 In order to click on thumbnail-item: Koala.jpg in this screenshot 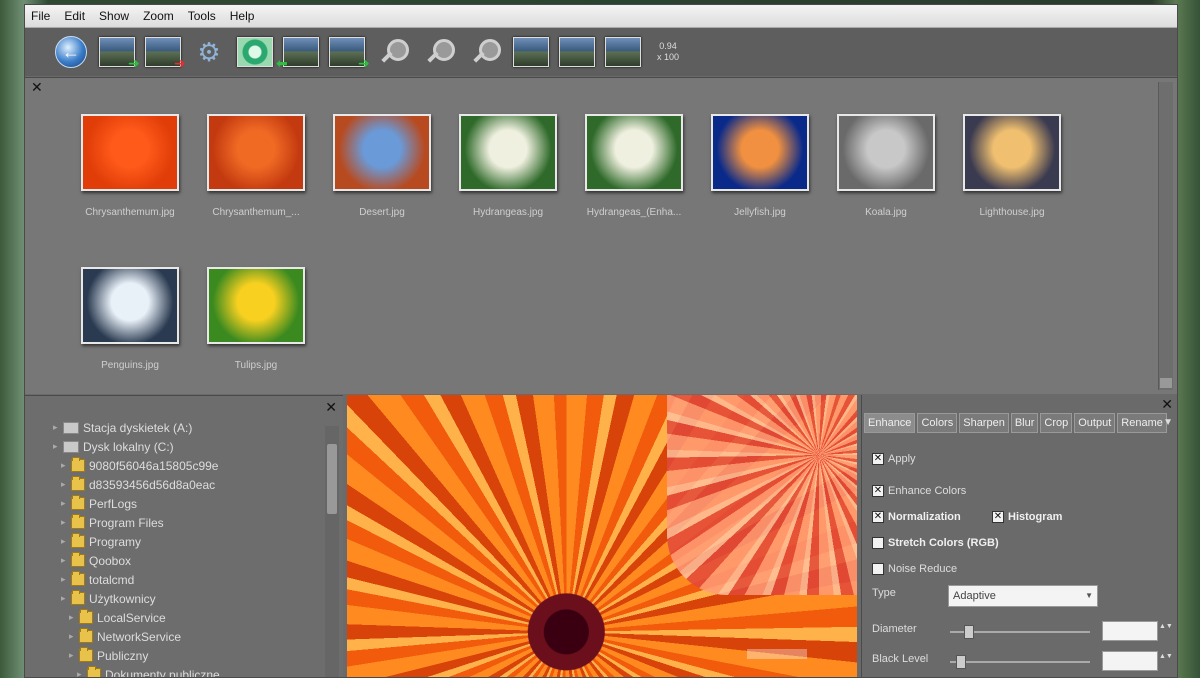, I will do `click(886, 186)`.